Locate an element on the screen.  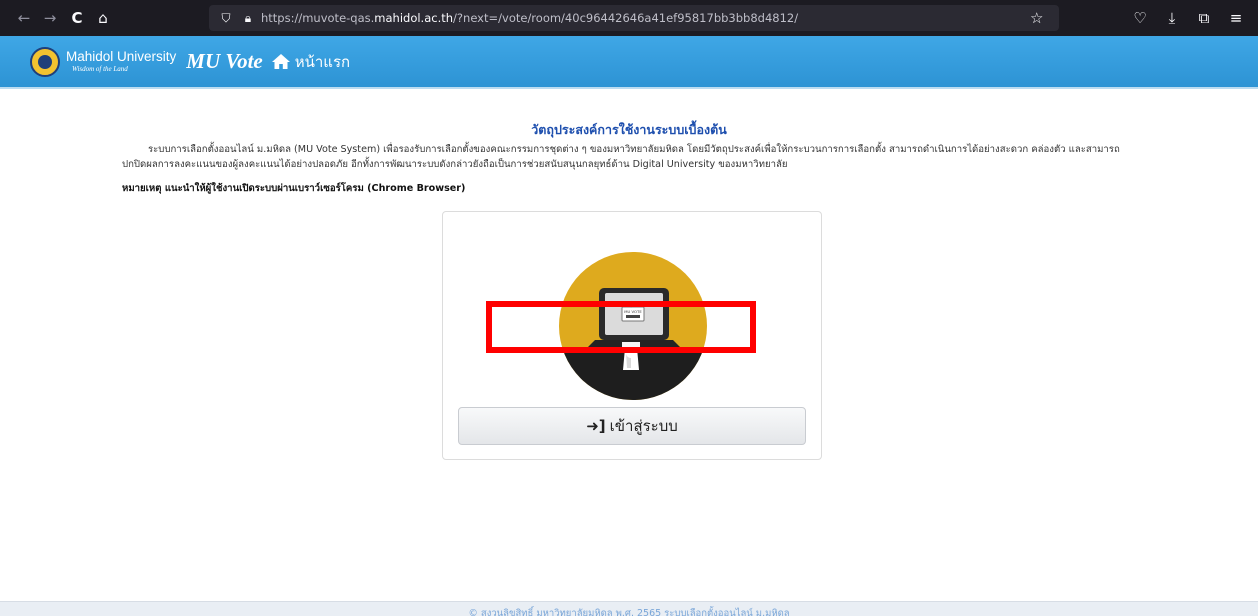
tracking-shield-icon: ⛉ is located at coordinates (226, 18).